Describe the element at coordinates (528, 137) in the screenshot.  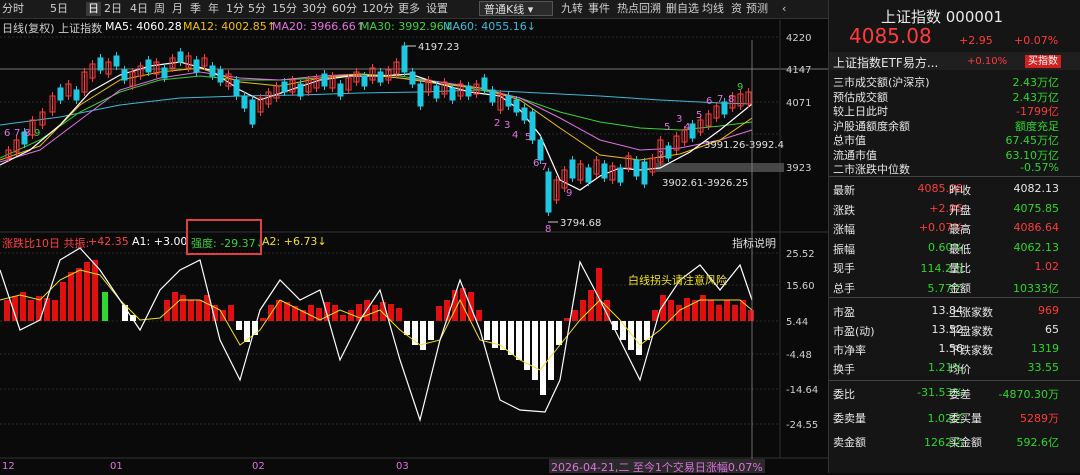
I see `nine-turn-mid-3: 5` at that location.